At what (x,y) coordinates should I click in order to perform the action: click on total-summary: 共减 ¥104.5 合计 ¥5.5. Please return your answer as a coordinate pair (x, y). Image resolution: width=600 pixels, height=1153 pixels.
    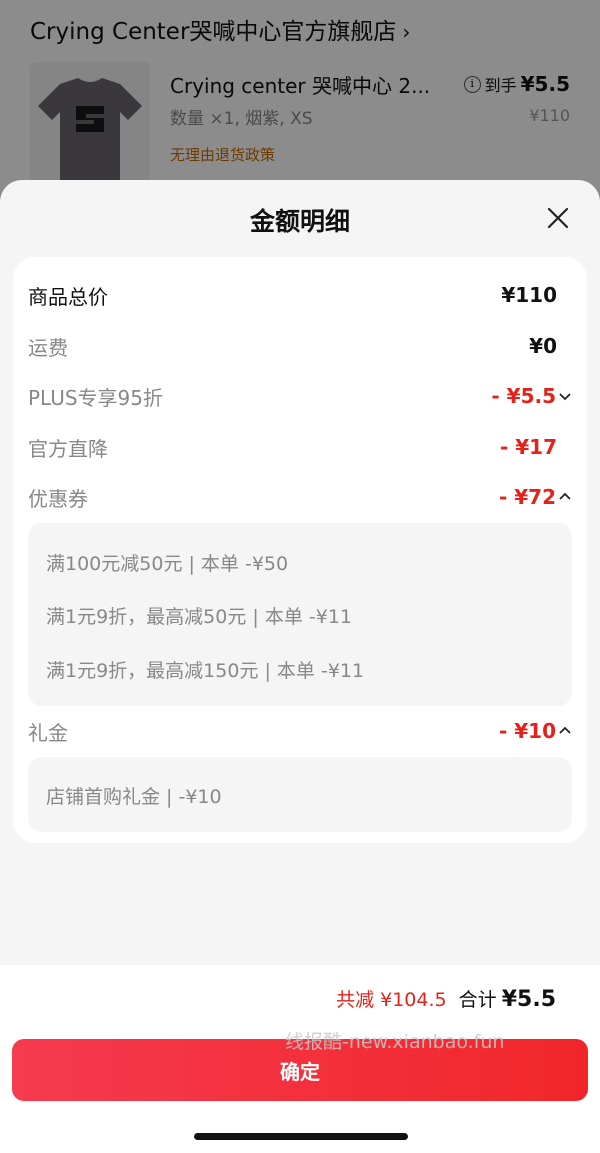
    Looking at the image, I should click on (446, 998).